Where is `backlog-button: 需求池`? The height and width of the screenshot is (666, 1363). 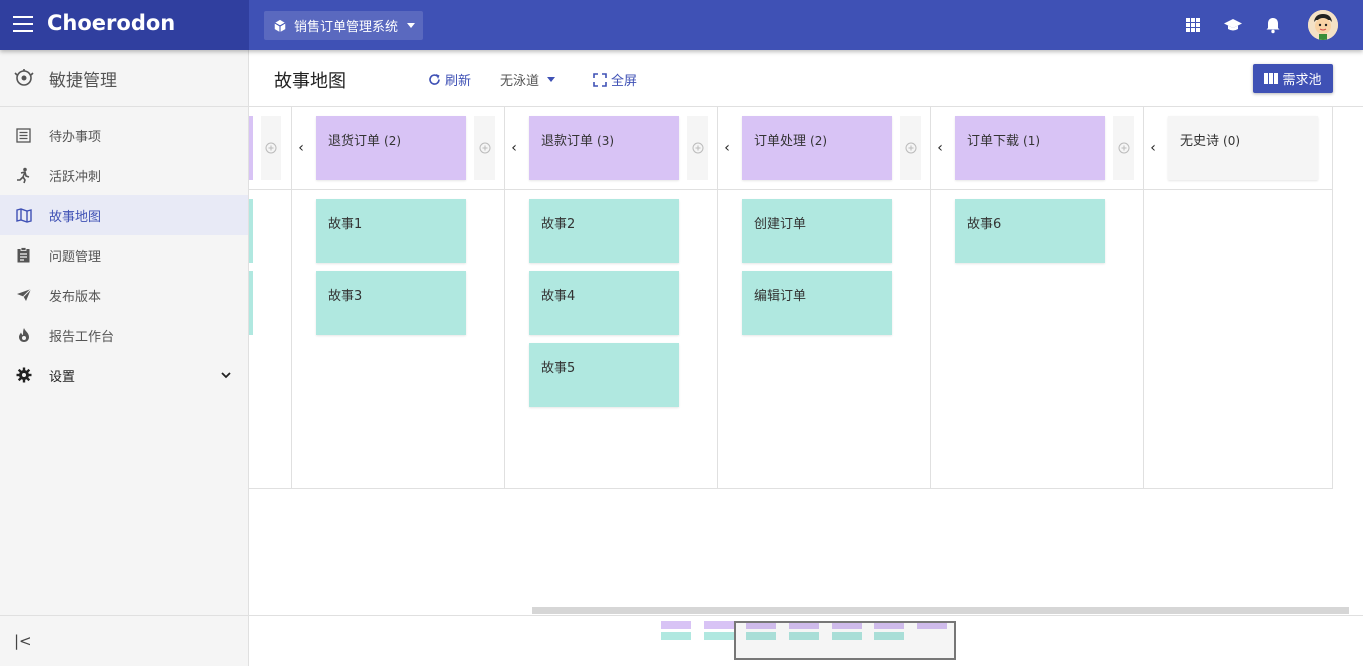
backlog-button: 需求池 is located at coordinates (1293, 78).